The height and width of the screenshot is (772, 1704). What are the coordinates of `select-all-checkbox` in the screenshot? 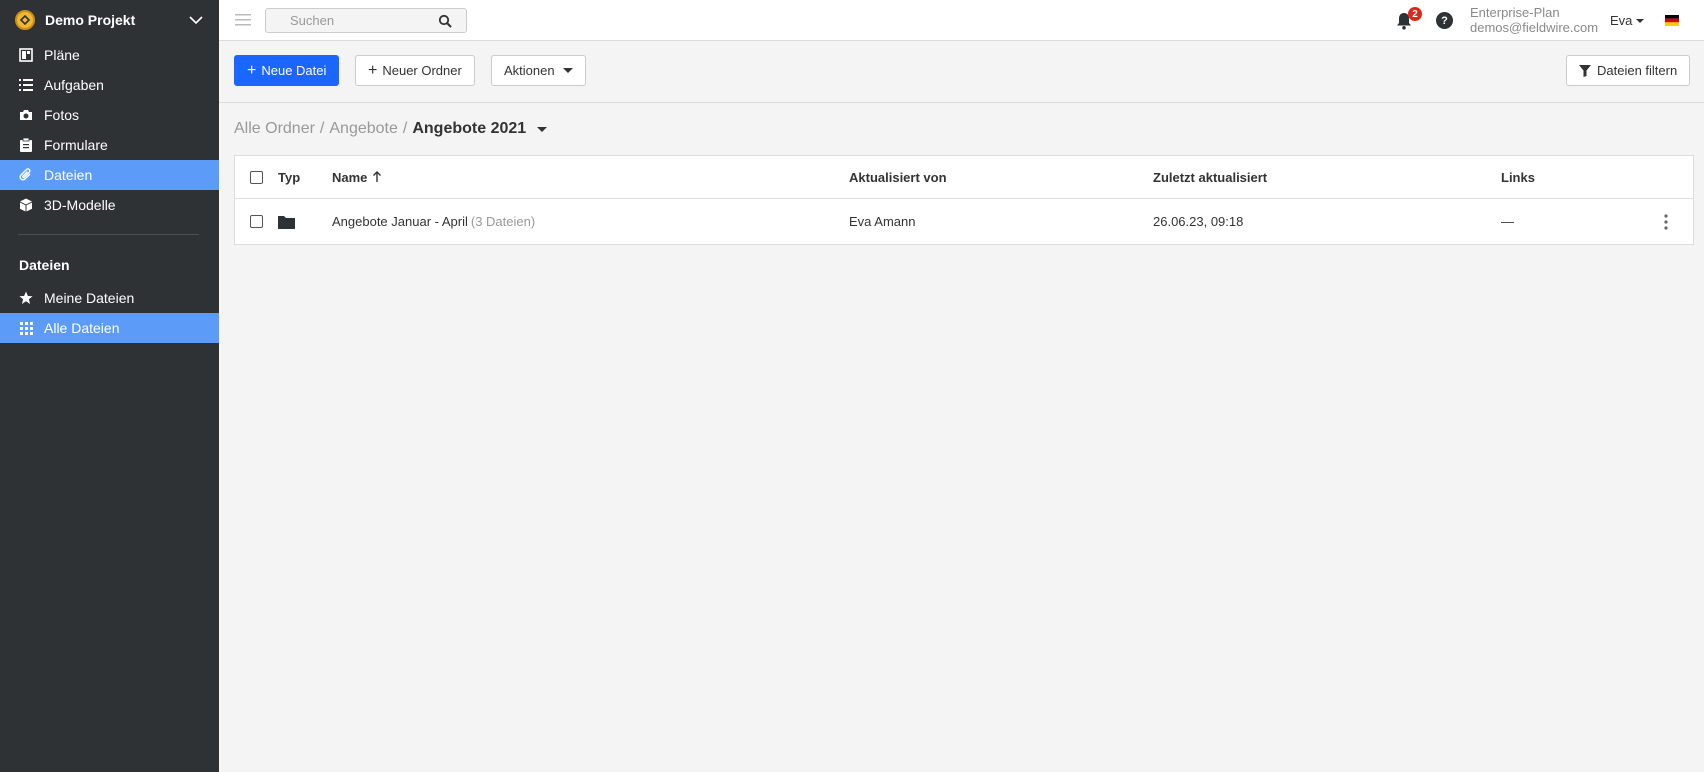 It's located at (256, 177).